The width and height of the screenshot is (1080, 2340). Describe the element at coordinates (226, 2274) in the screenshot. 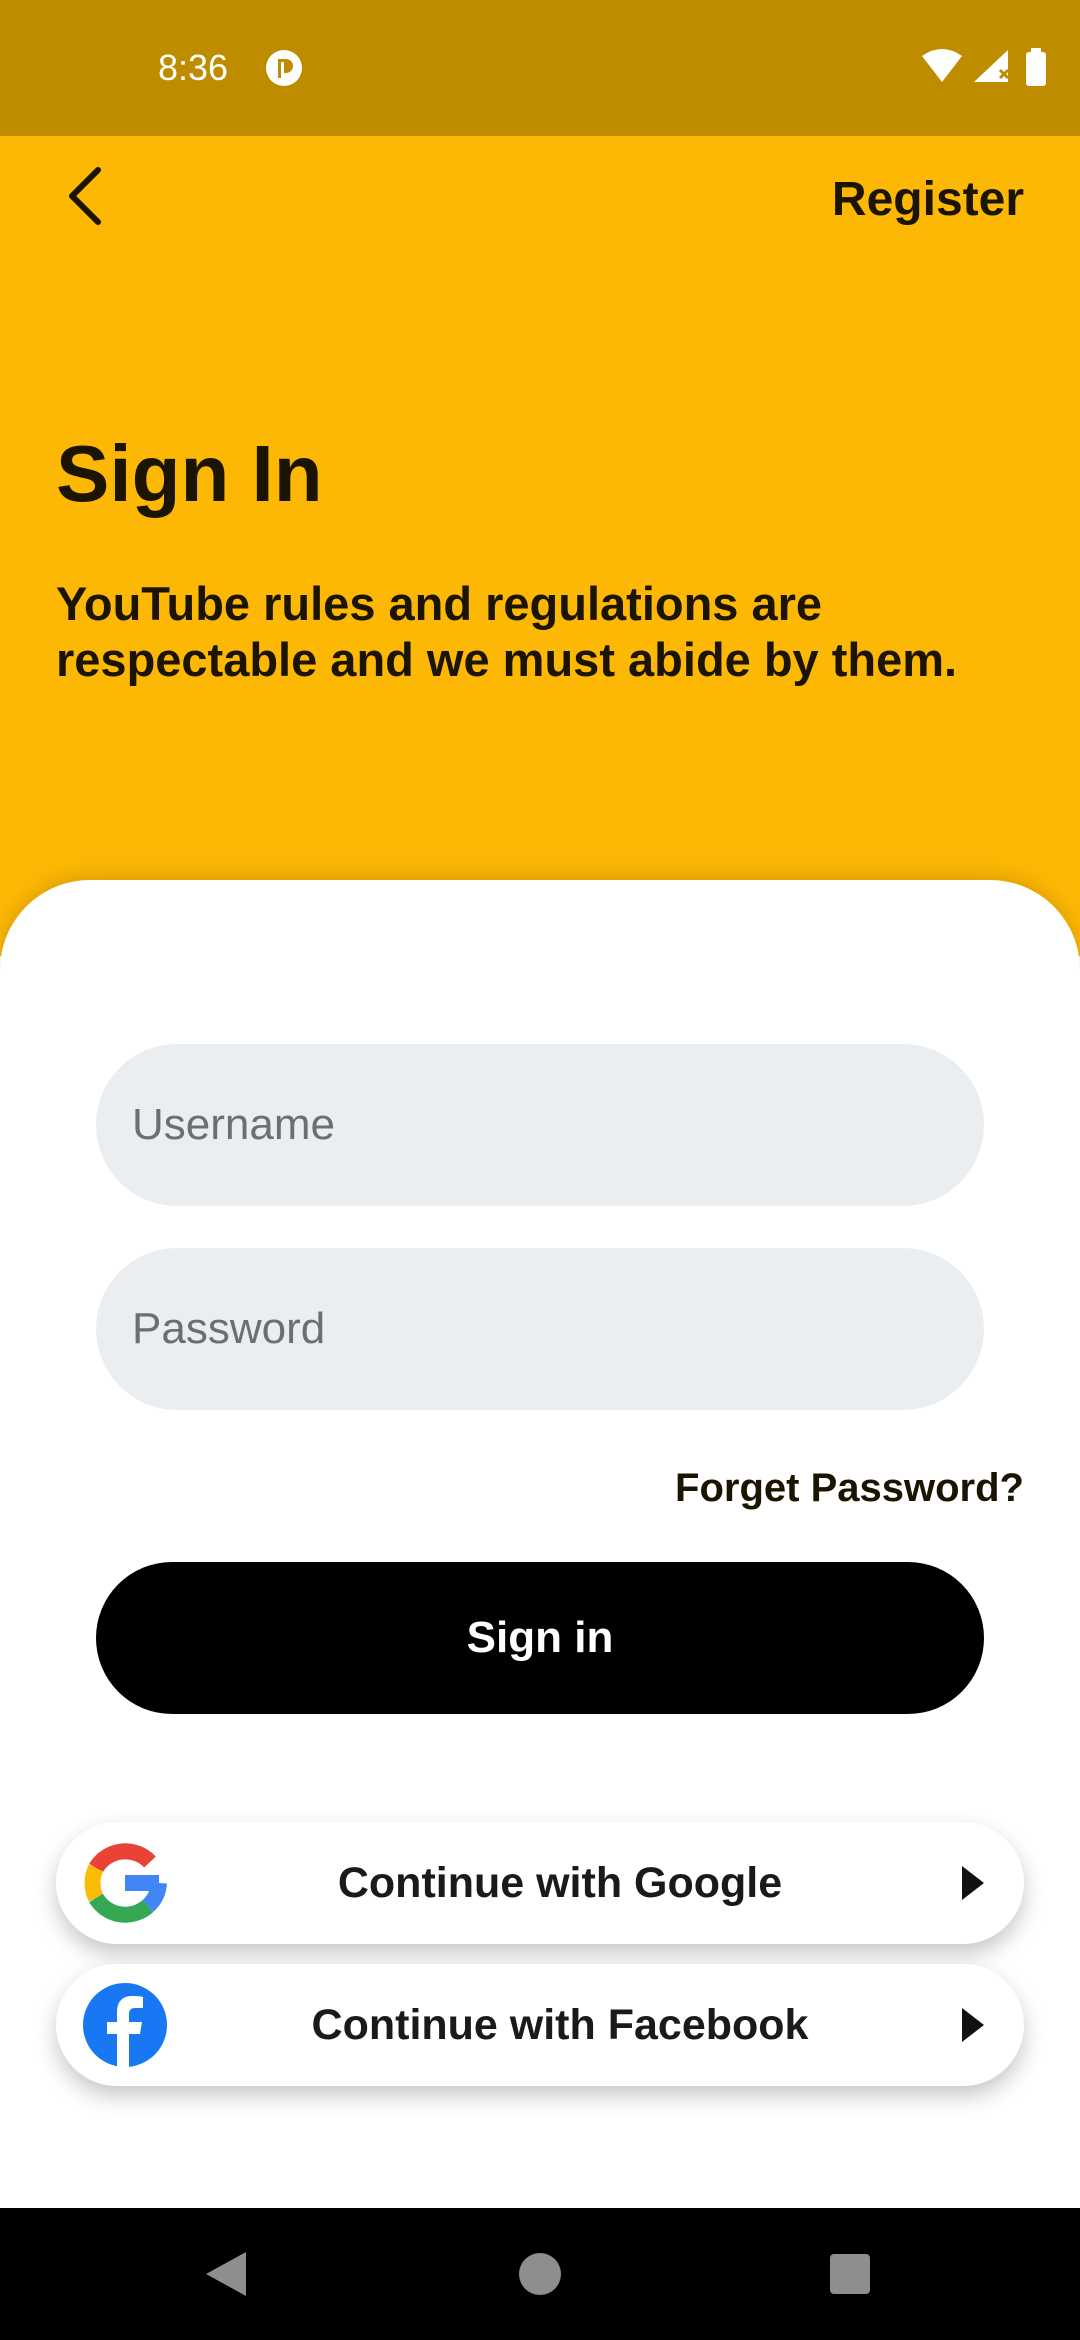

I see `nav-back-icon` at that location.